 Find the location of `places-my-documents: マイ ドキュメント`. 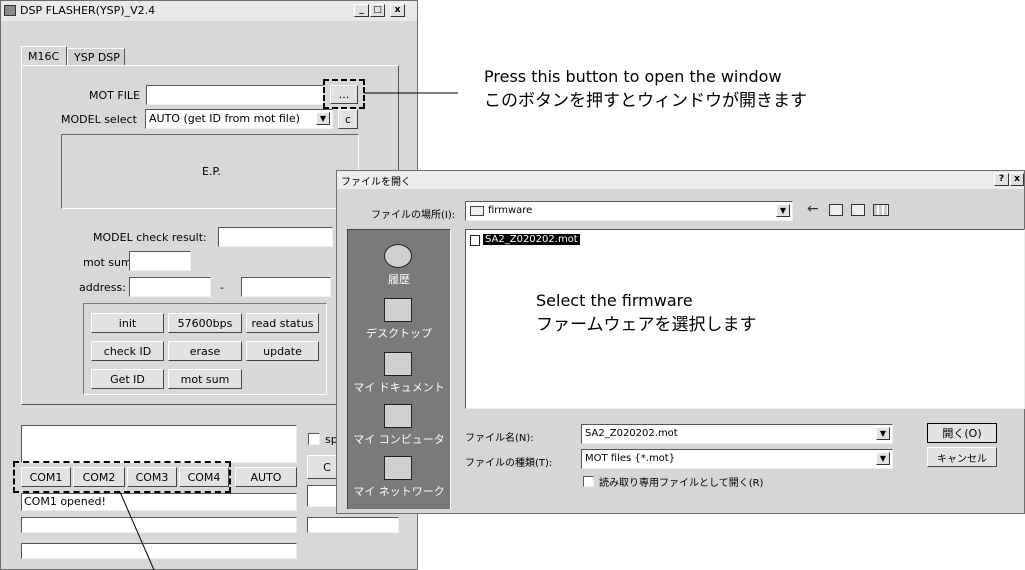

places-my-documents: マイ ドキュメント is located at coordinates (399, 376).